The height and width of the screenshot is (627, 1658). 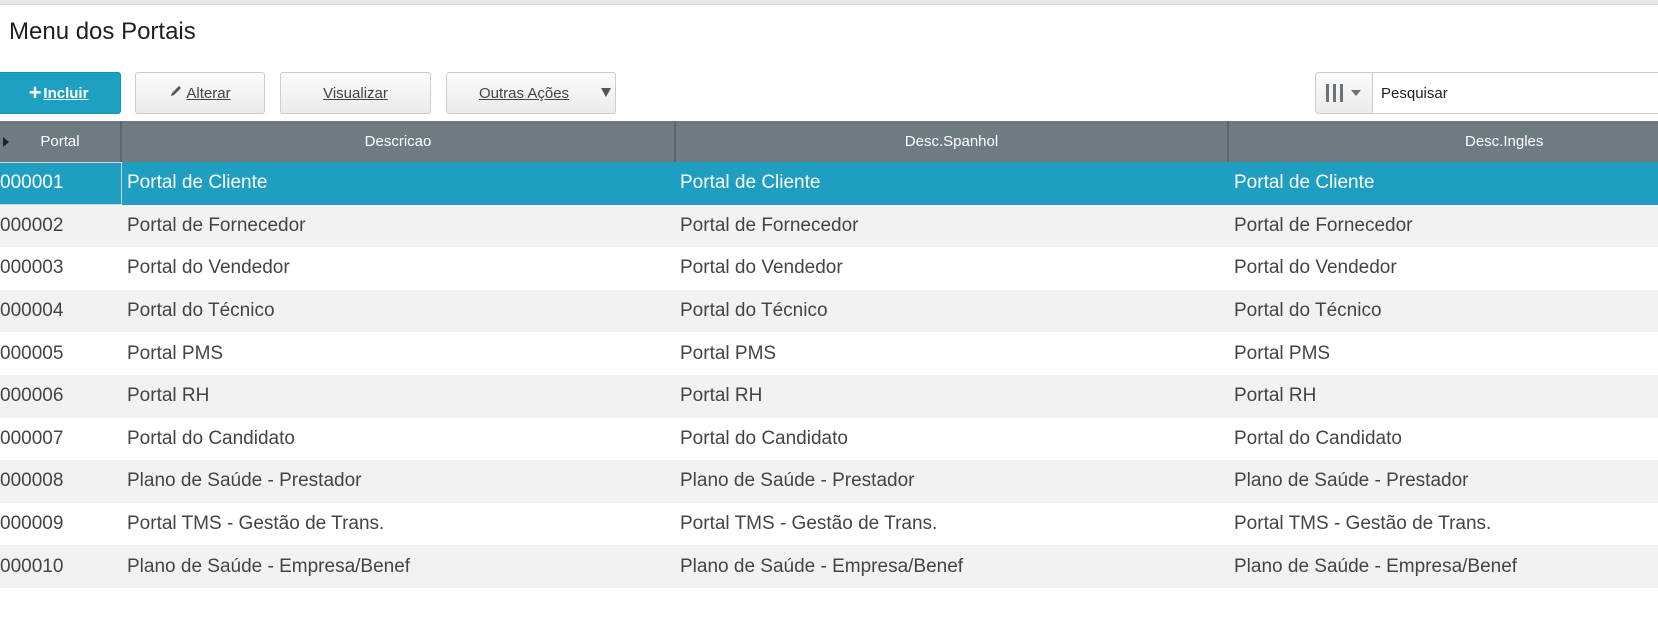 I want to click on column-header-desc-spanhol: Desc.Spanhol, so click(x=952, y=141).